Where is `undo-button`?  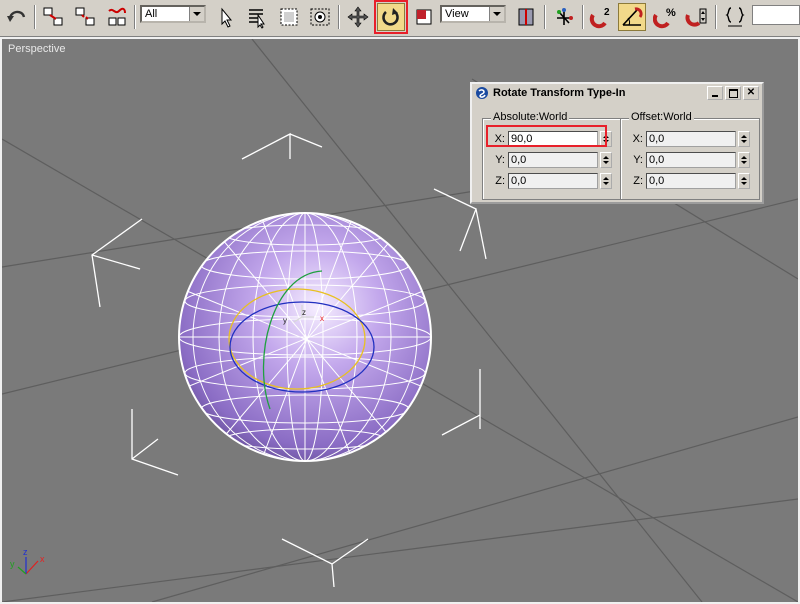
undo-button is located at coordinates (17, 17).